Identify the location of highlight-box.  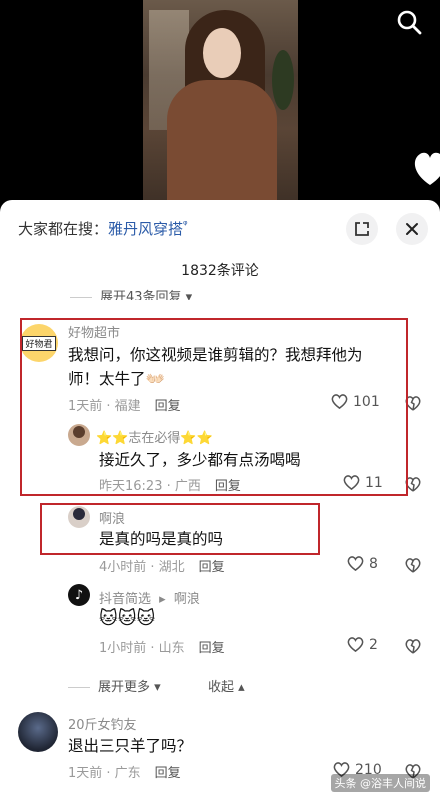
(180, 529).